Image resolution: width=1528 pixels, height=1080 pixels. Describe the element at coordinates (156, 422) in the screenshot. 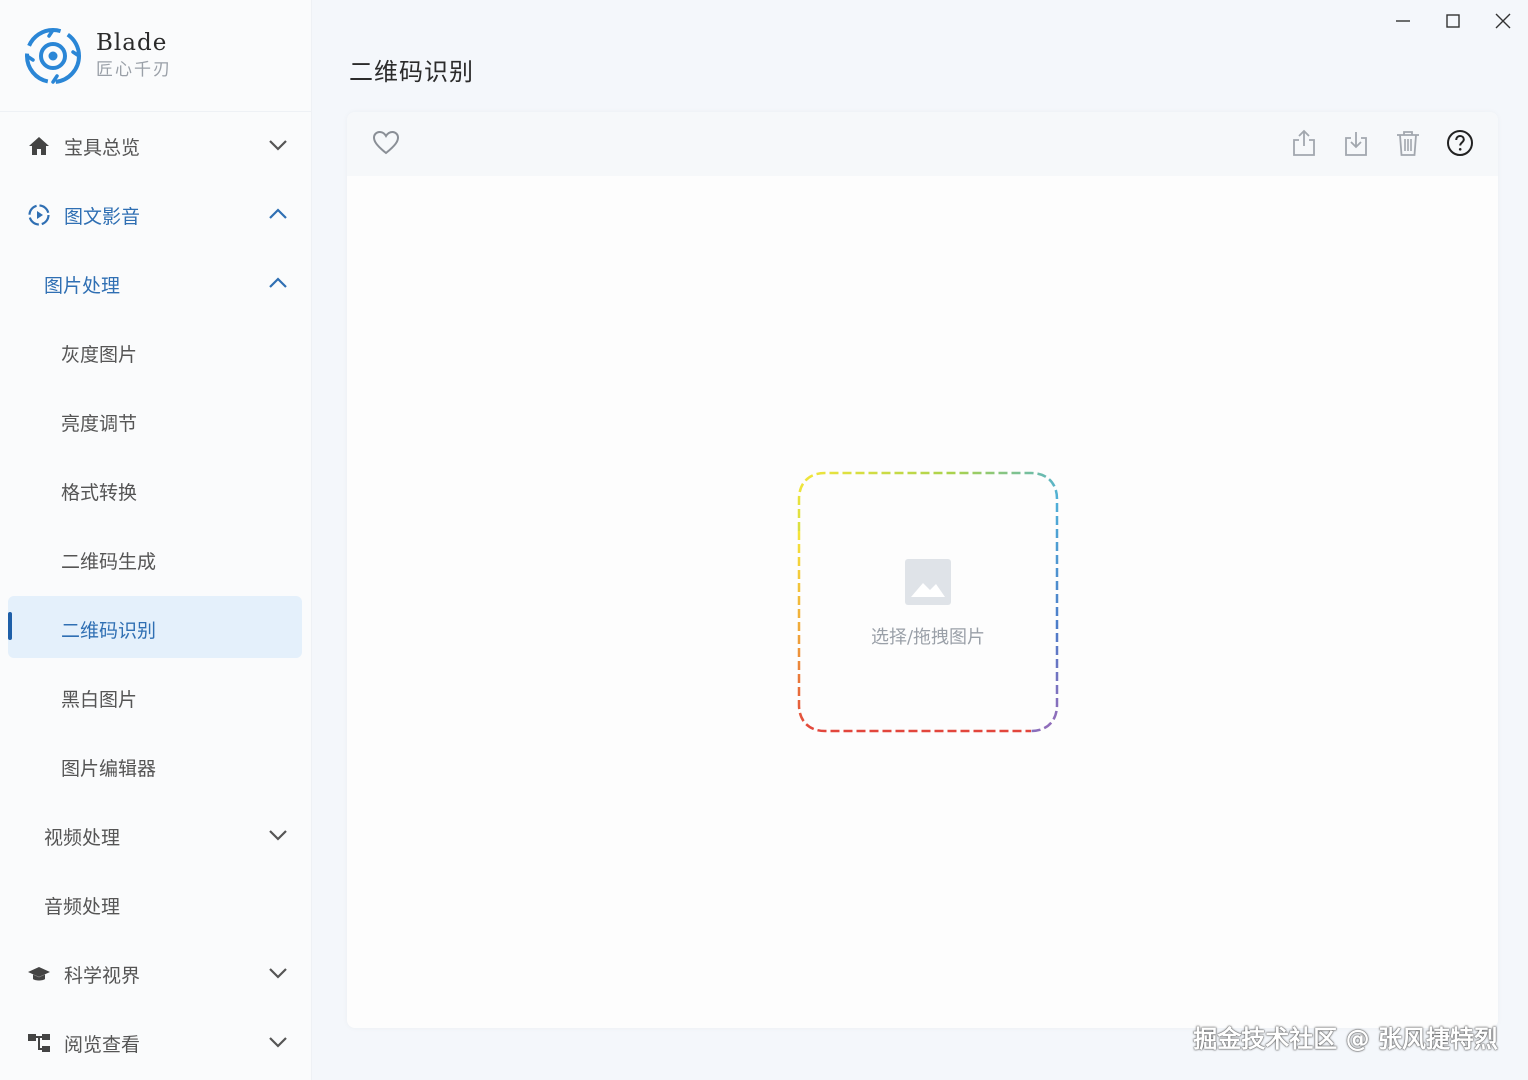

I see `sidebar-item-brightness: 亮度调节` at that location.